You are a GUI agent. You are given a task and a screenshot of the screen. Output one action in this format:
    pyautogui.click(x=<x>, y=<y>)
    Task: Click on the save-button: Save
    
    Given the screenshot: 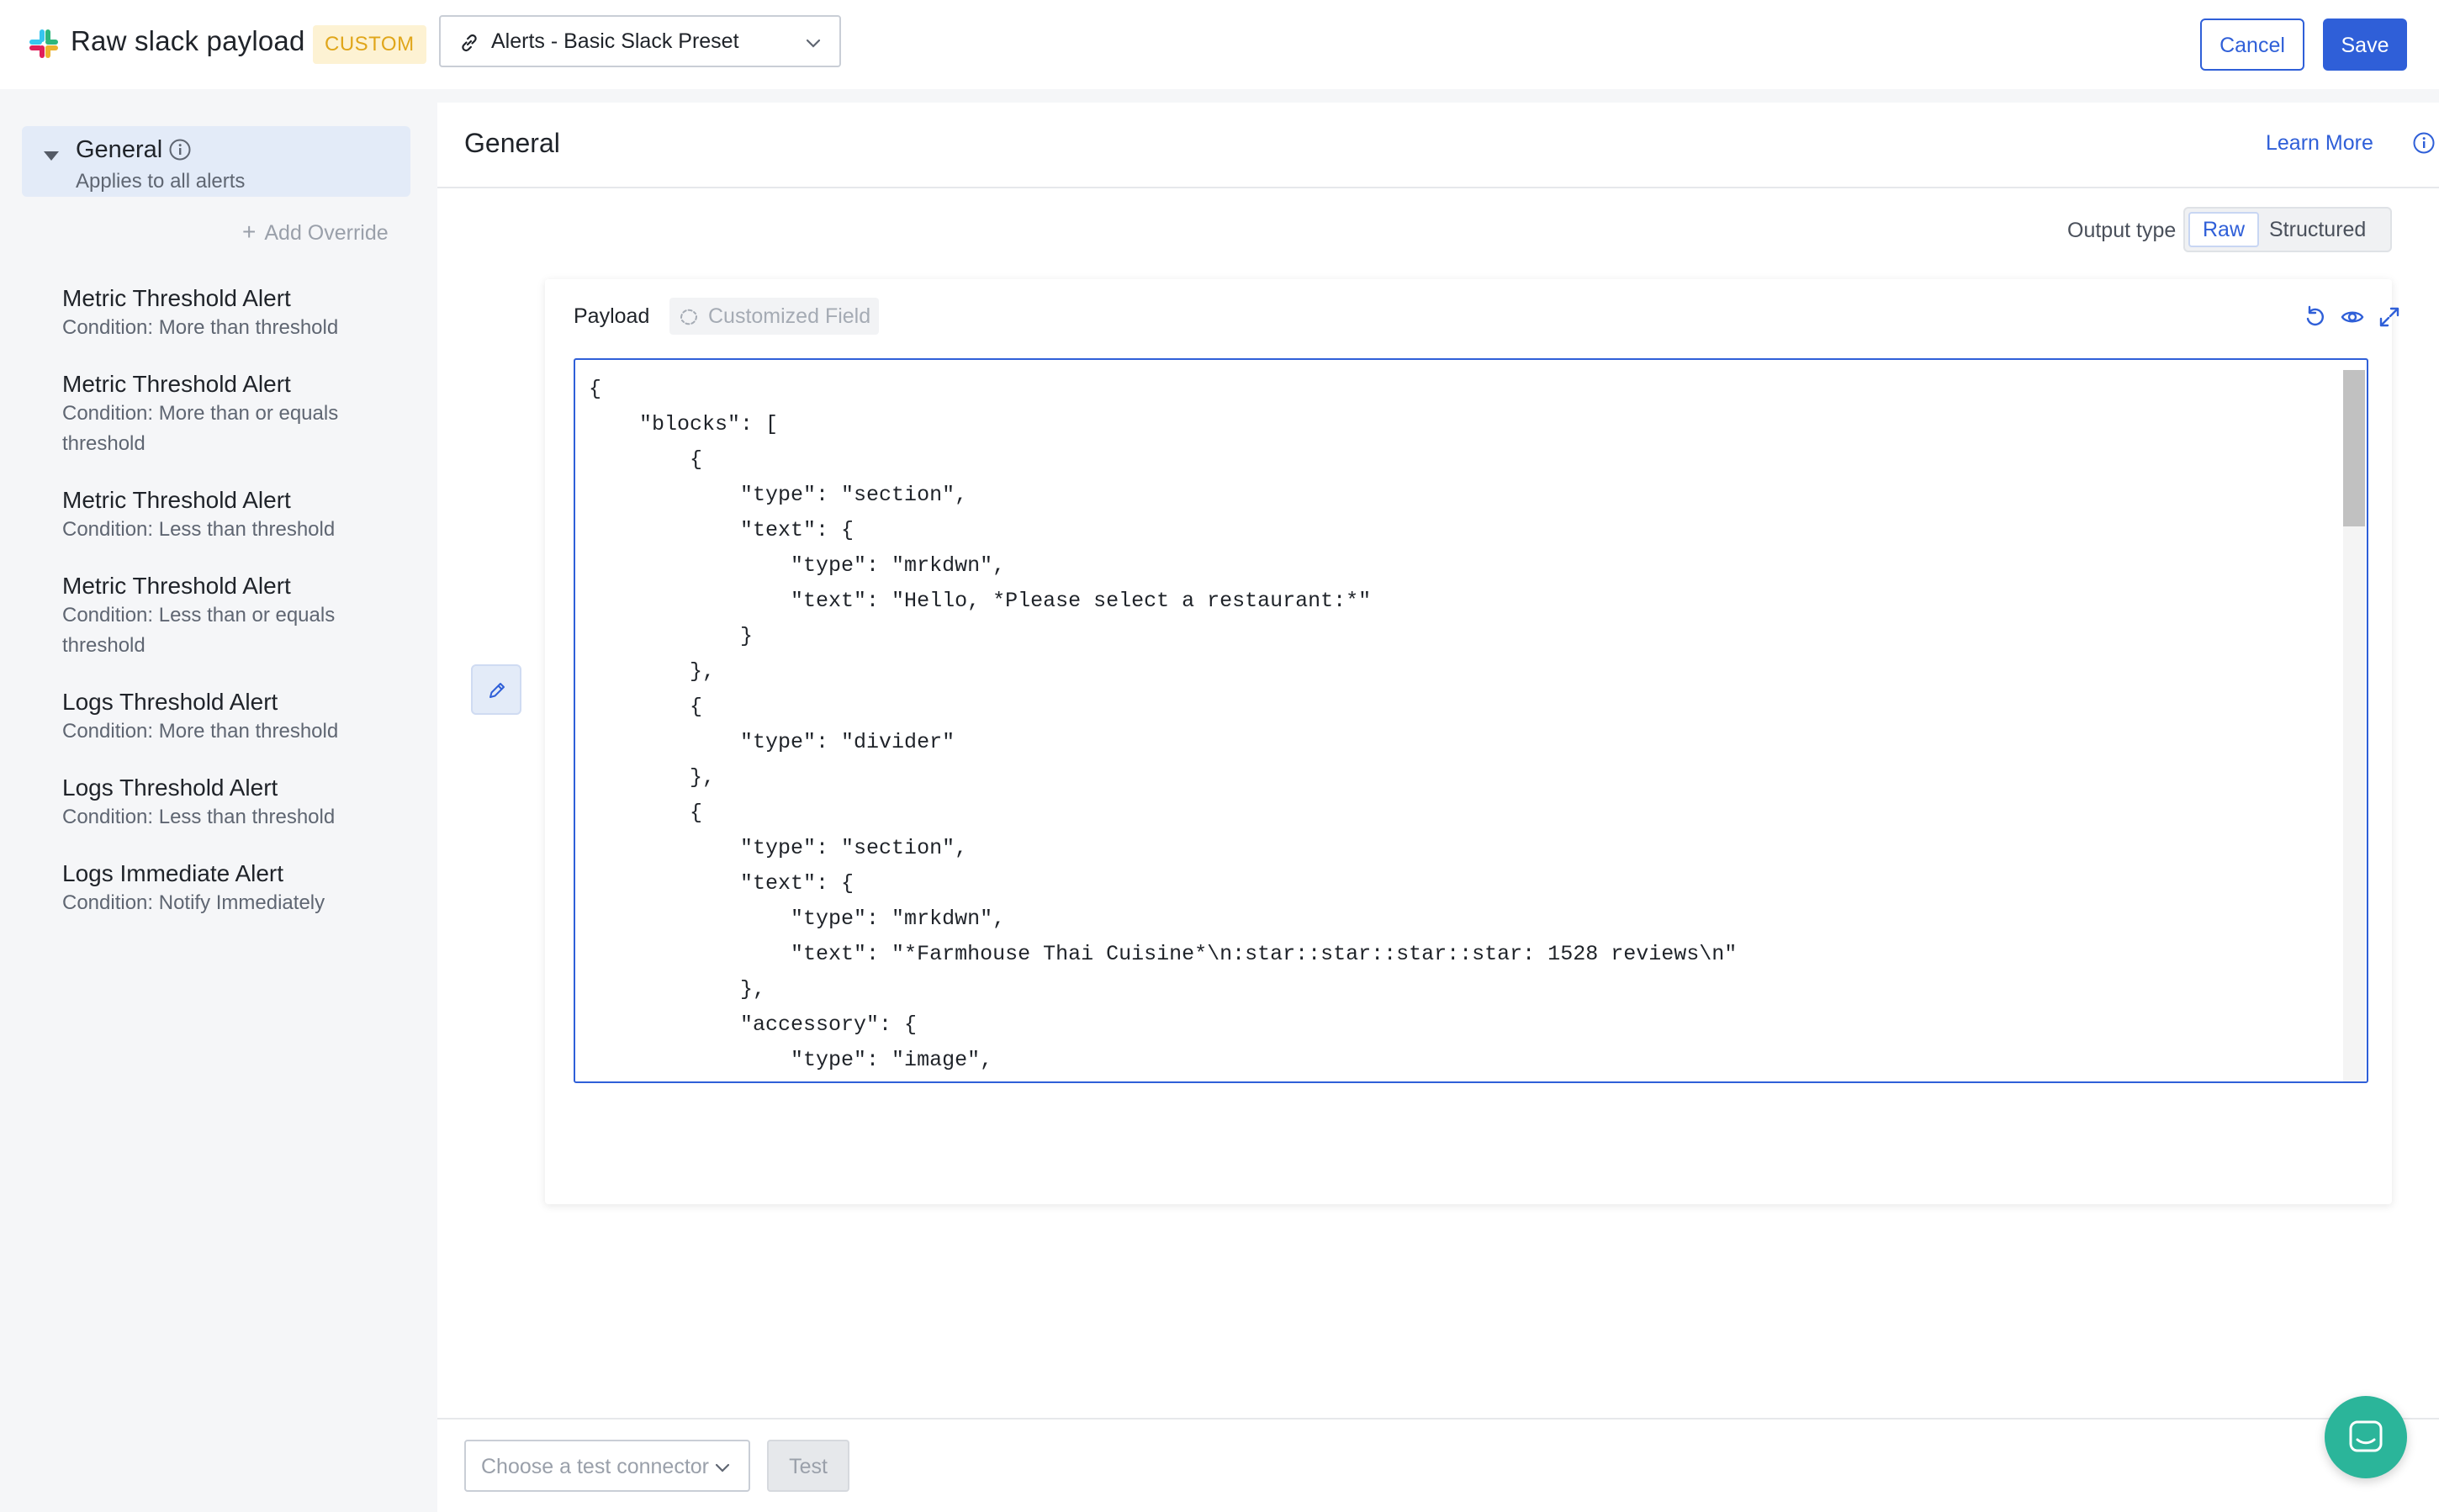 What is the action you would take?
    pyautogui.click(x=2365, y=45)
    